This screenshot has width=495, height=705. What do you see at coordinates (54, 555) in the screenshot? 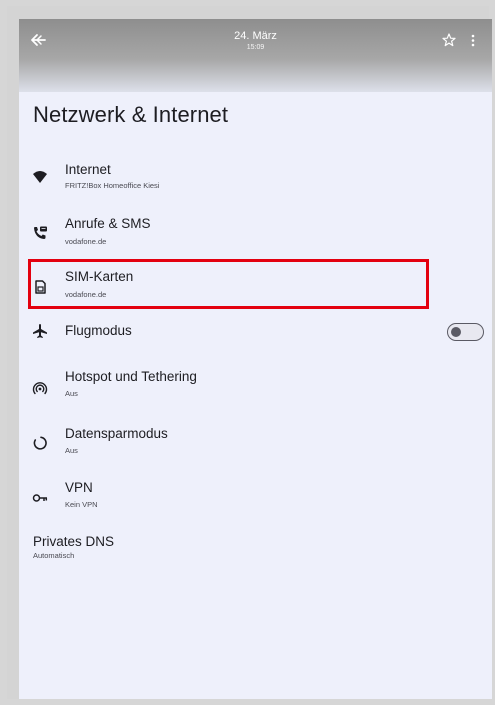
I see `item-subtitle: Automatisch` at bounding box center [54, 555].